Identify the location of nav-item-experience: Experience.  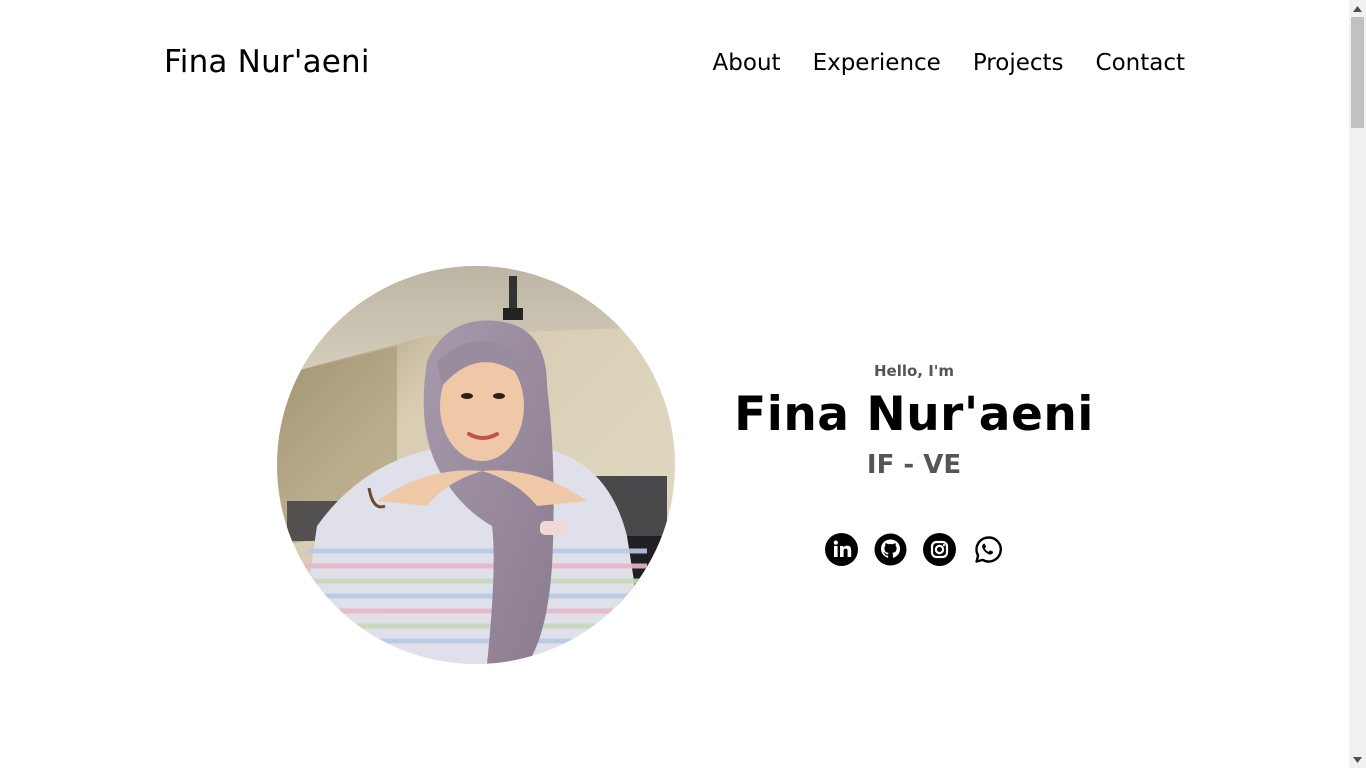
(877, 63).